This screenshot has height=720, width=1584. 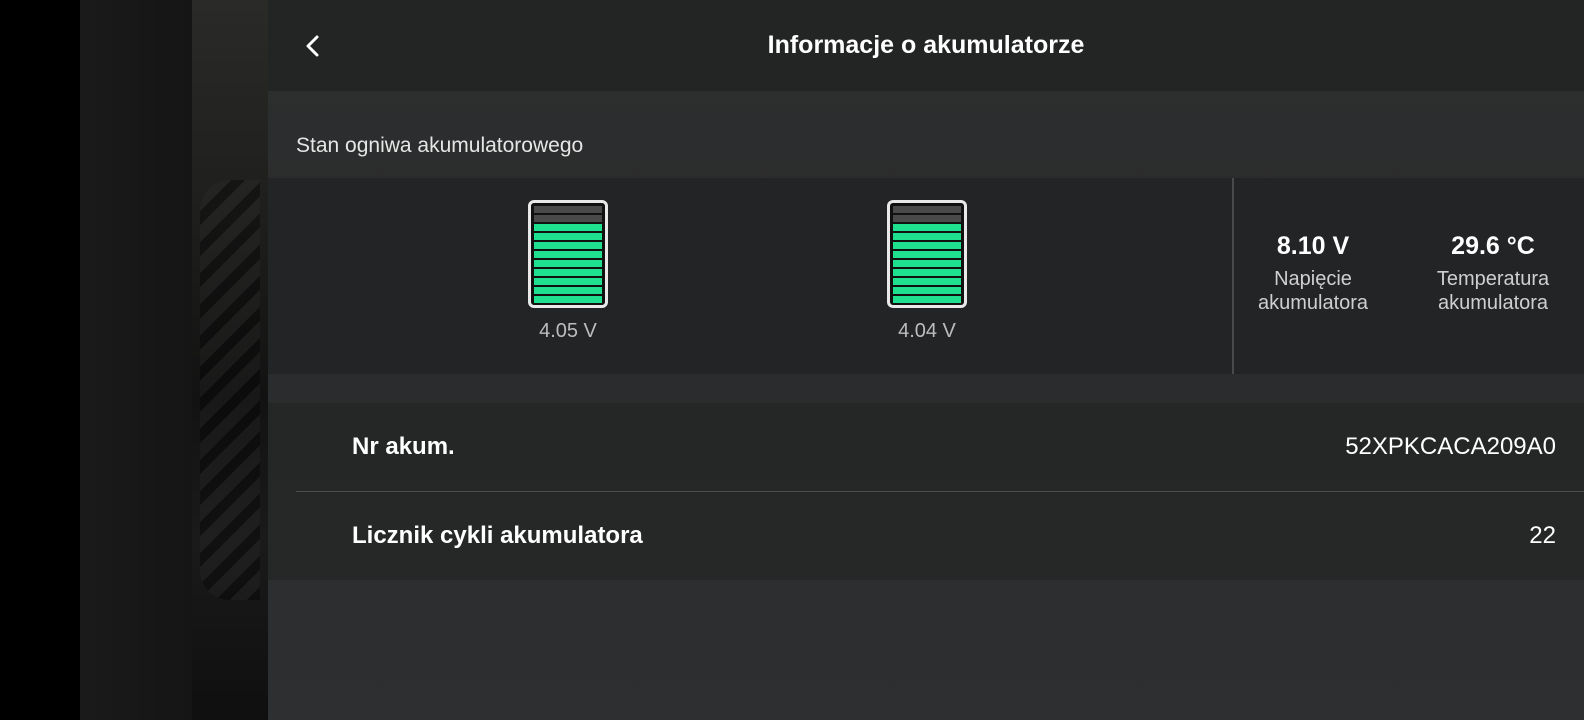 What do you see at coordinates (1493, 291) in the screenshot?
I see `battery-temperature-label: Temperatura akumulatora` at bounding box center [1493, 291].